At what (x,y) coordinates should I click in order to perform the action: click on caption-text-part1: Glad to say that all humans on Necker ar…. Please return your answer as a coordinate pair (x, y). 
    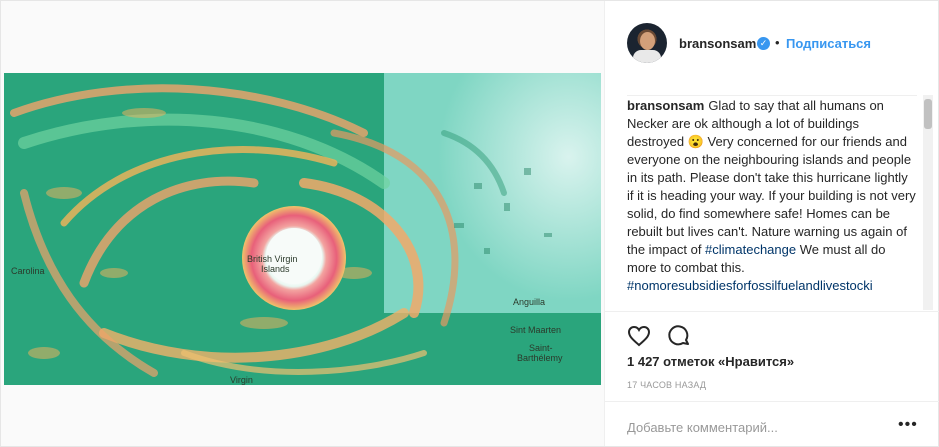
    Looking at the image, I should click on (771, 177).